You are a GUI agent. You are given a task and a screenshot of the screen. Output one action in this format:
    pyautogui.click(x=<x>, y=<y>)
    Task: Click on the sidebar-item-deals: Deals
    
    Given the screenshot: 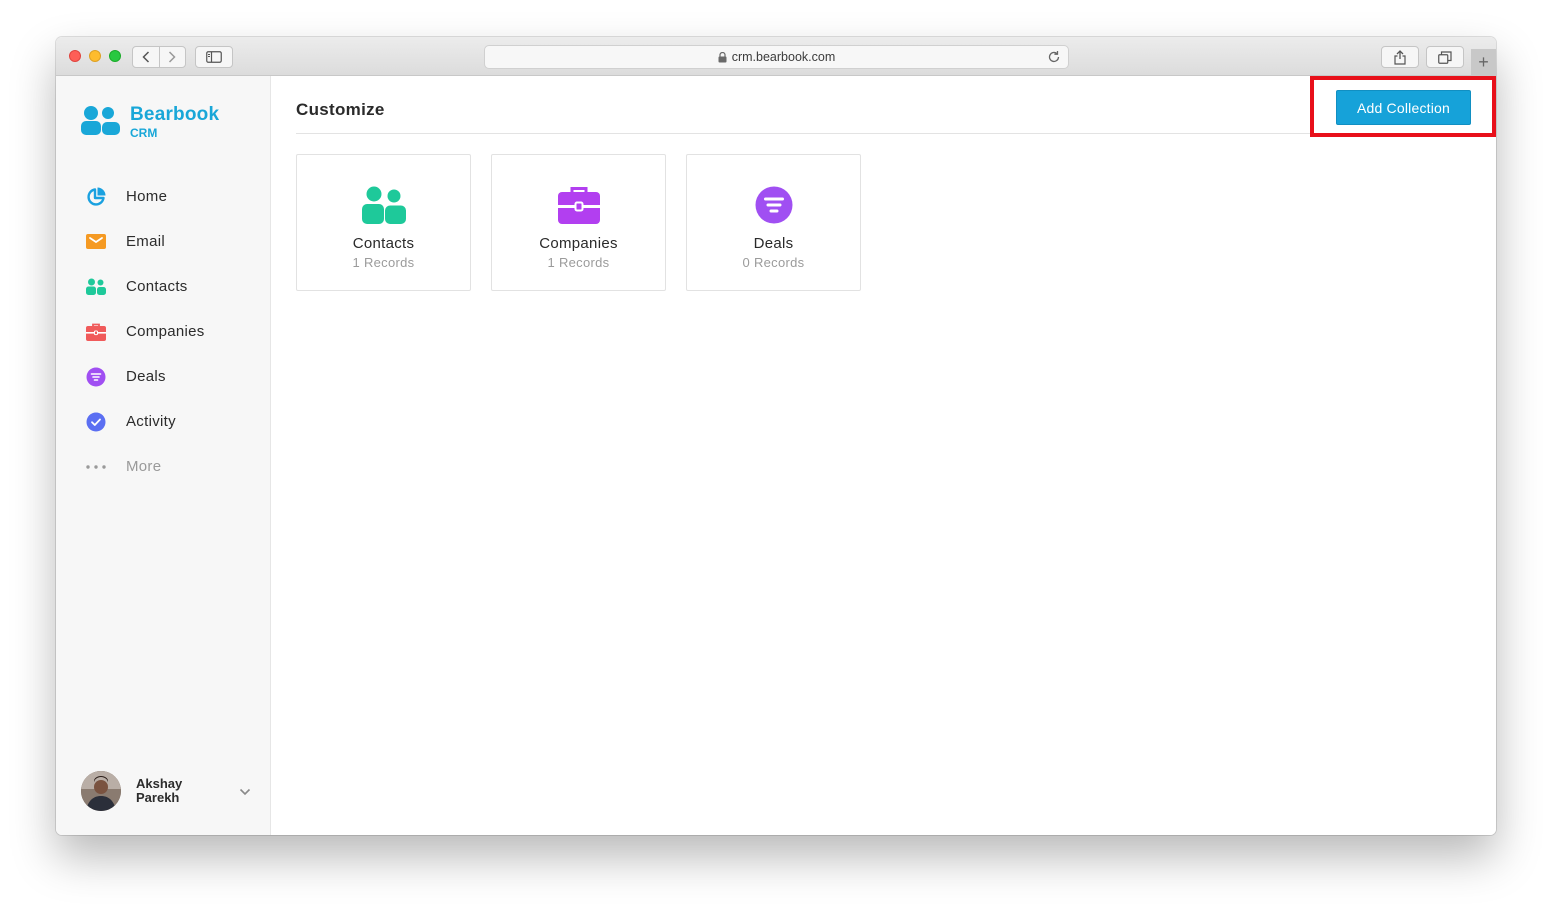 What is the action you would take?
    pyautogui.click(x=163, y=376)
    